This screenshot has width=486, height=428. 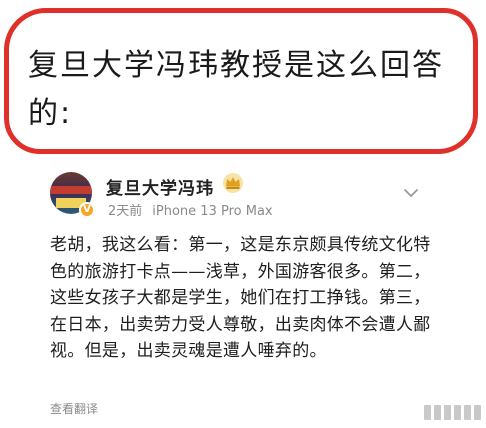 What do you see at coordinates (87, 210) in the screenshot?
I see `verified-v-icon: V` at bounding box center [87, 210].